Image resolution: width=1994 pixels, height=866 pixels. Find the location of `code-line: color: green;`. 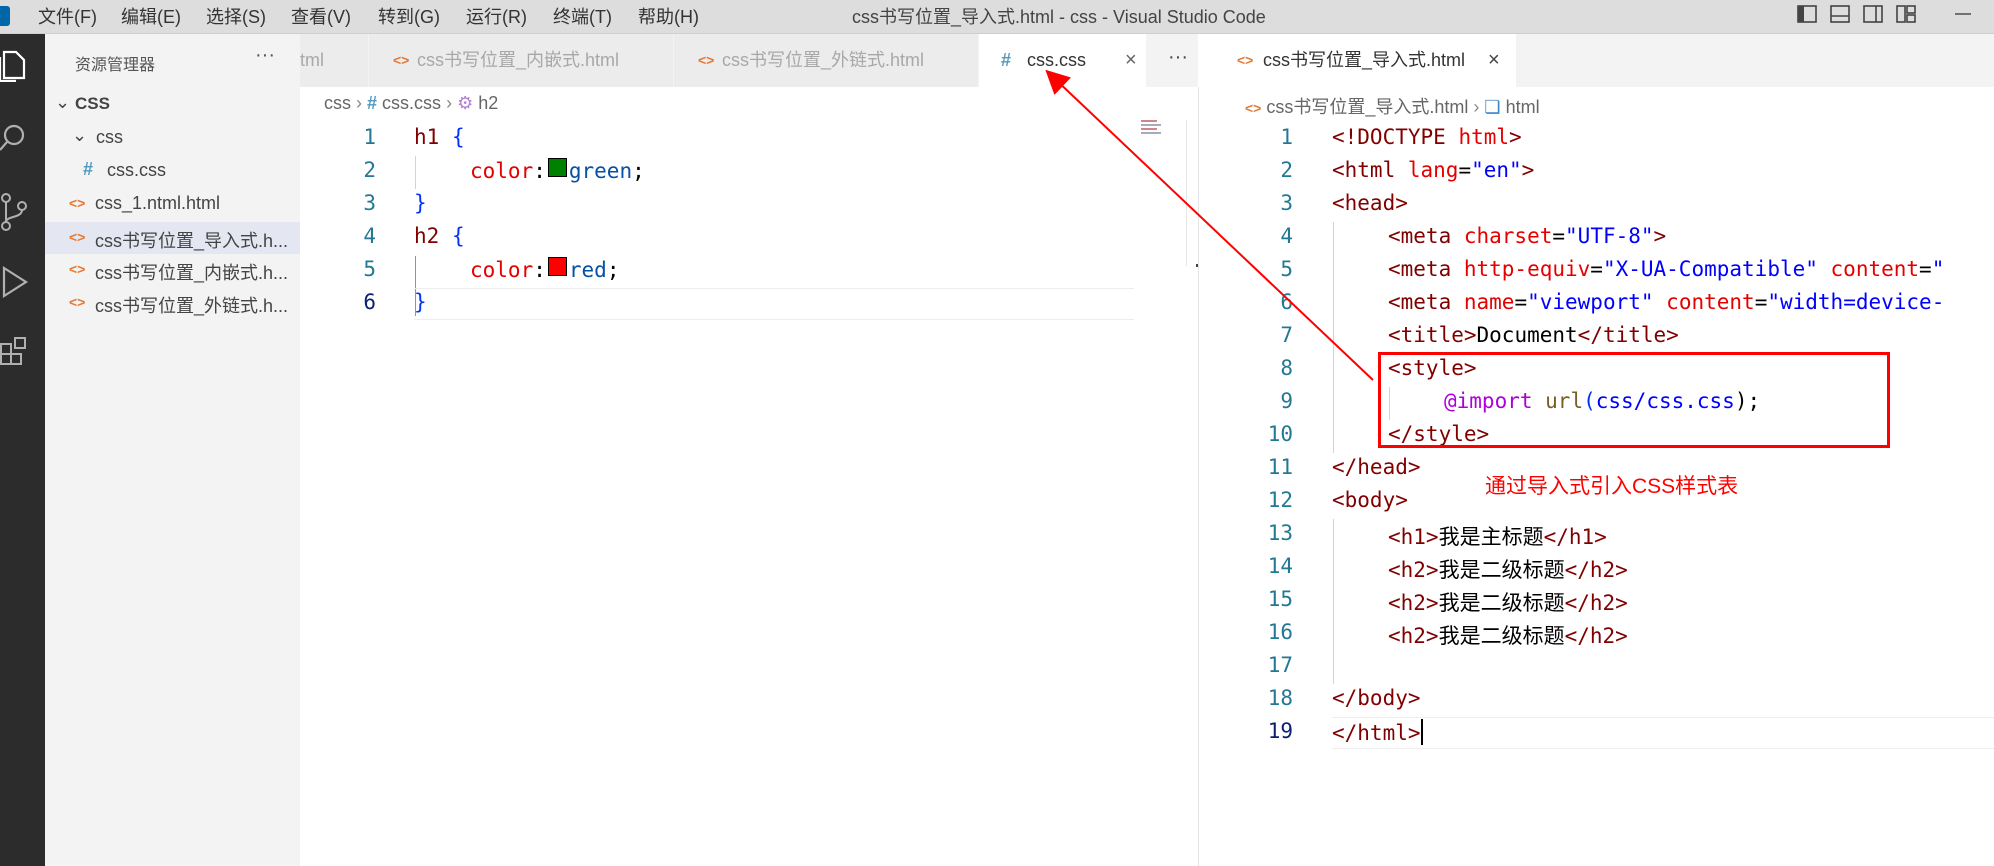

code-line: color: green; is located at coordinates (557, 170).